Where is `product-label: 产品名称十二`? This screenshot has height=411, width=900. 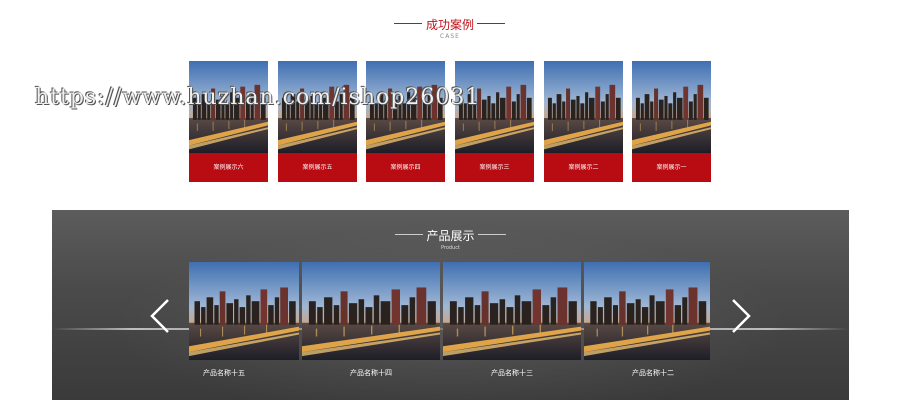 product-label: 产品名称十二 is located at coordinates (653, 374).